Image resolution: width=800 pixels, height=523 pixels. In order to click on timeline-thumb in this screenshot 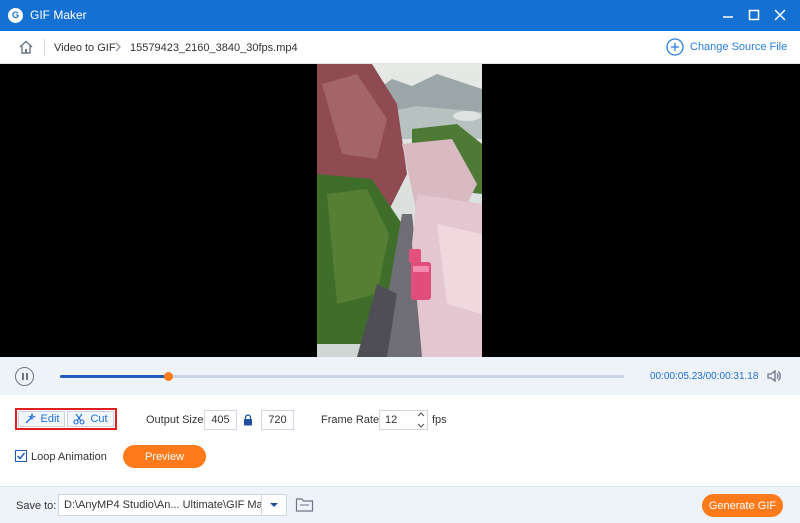, I will do `click(169, 376)`.